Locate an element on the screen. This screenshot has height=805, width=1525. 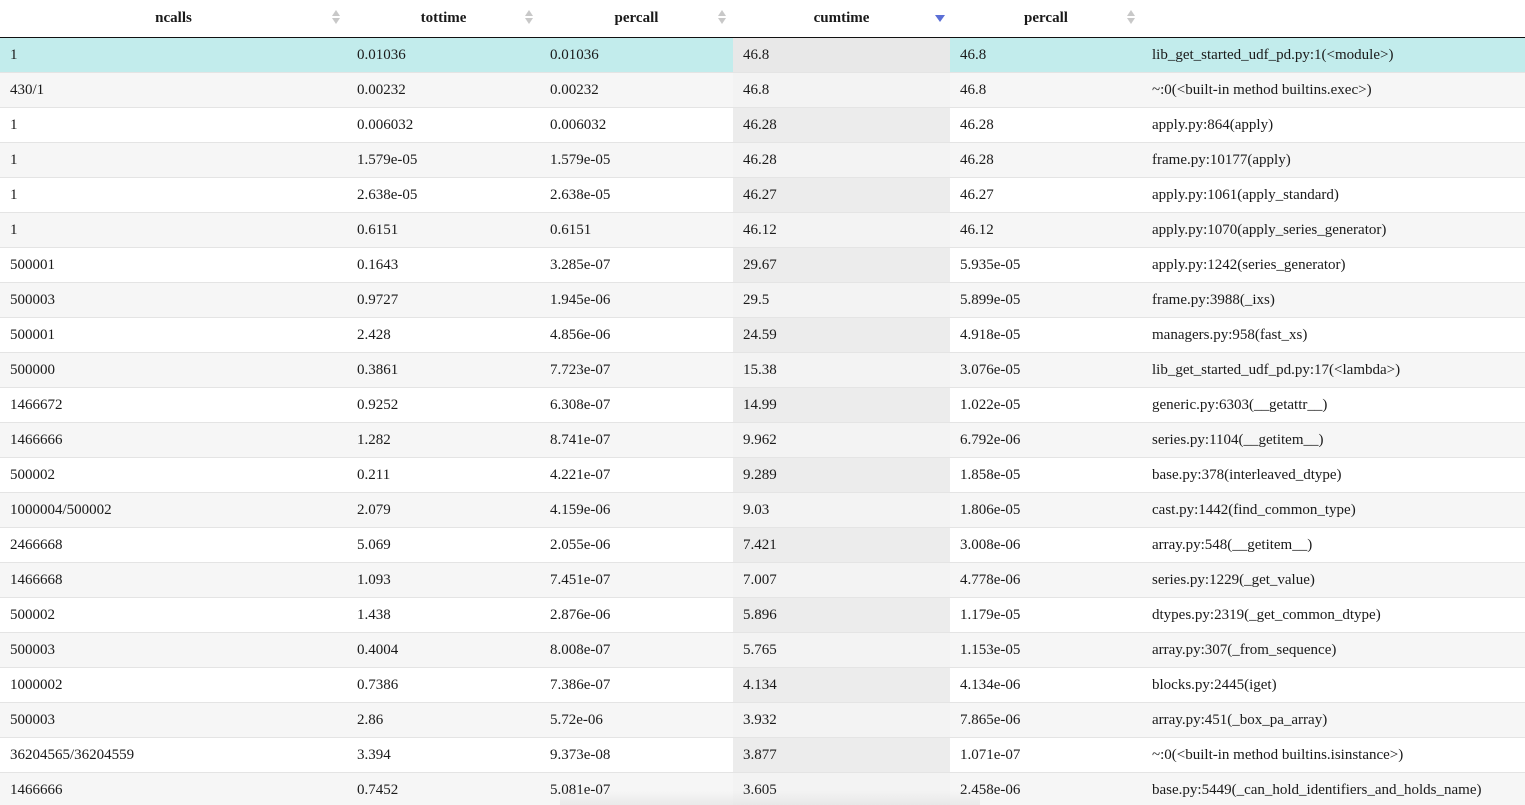
cell-ncalls: 1000002 is located at coordinates (173, 685).